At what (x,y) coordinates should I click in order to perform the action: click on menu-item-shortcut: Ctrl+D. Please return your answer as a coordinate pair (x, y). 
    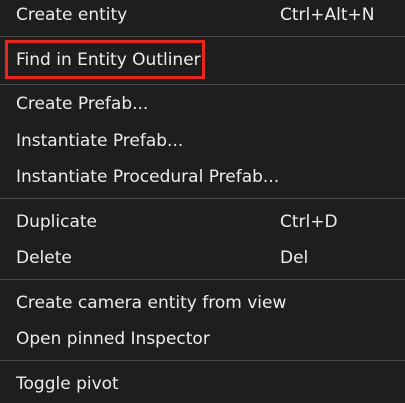
    Looking at the image, I should click on (309, 222).